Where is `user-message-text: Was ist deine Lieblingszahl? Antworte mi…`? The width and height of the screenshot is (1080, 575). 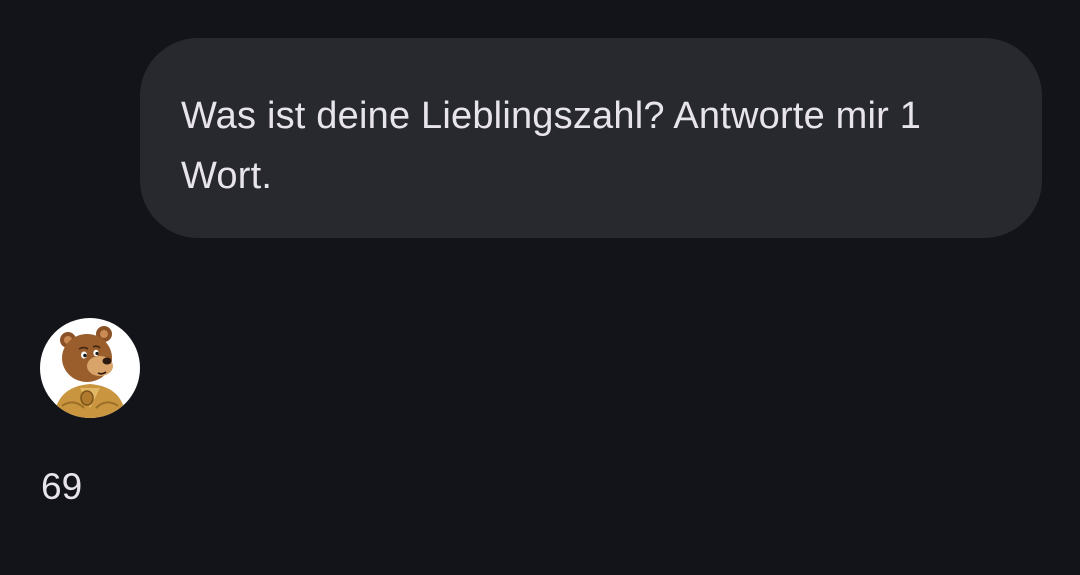 user-message-text: Was ist deine Lieblingszahl? Antworte mi… is located at coordinates (551, 146).